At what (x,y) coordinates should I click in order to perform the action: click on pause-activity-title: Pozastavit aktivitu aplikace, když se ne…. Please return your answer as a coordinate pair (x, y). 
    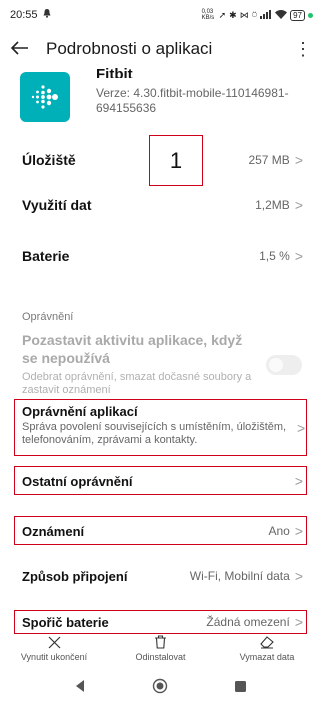
    Looking at the image, I should click on (132, 349).